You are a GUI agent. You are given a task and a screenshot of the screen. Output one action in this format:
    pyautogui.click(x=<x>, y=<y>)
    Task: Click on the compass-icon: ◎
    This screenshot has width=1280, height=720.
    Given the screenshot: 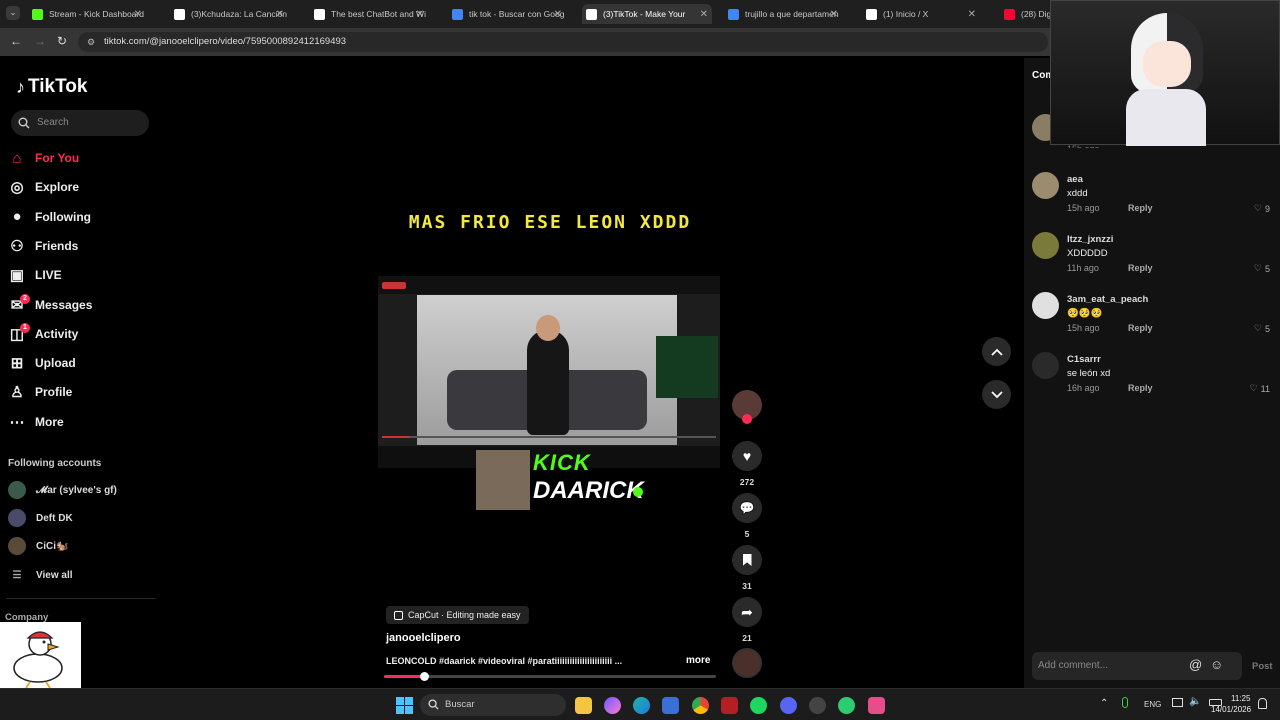 What is the action you would take?
    pyautogui.click(x=17, y=188)
    